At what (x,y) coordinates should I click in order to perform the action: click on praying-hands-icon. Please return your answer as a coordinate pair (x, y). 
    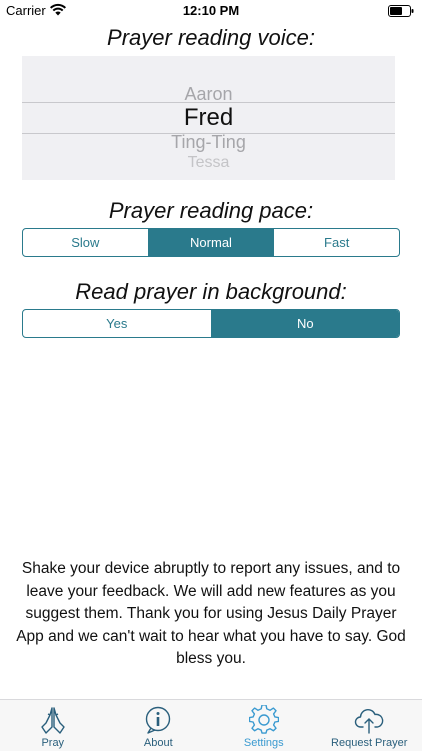
    Looking at the image, I should click on (53, 720).